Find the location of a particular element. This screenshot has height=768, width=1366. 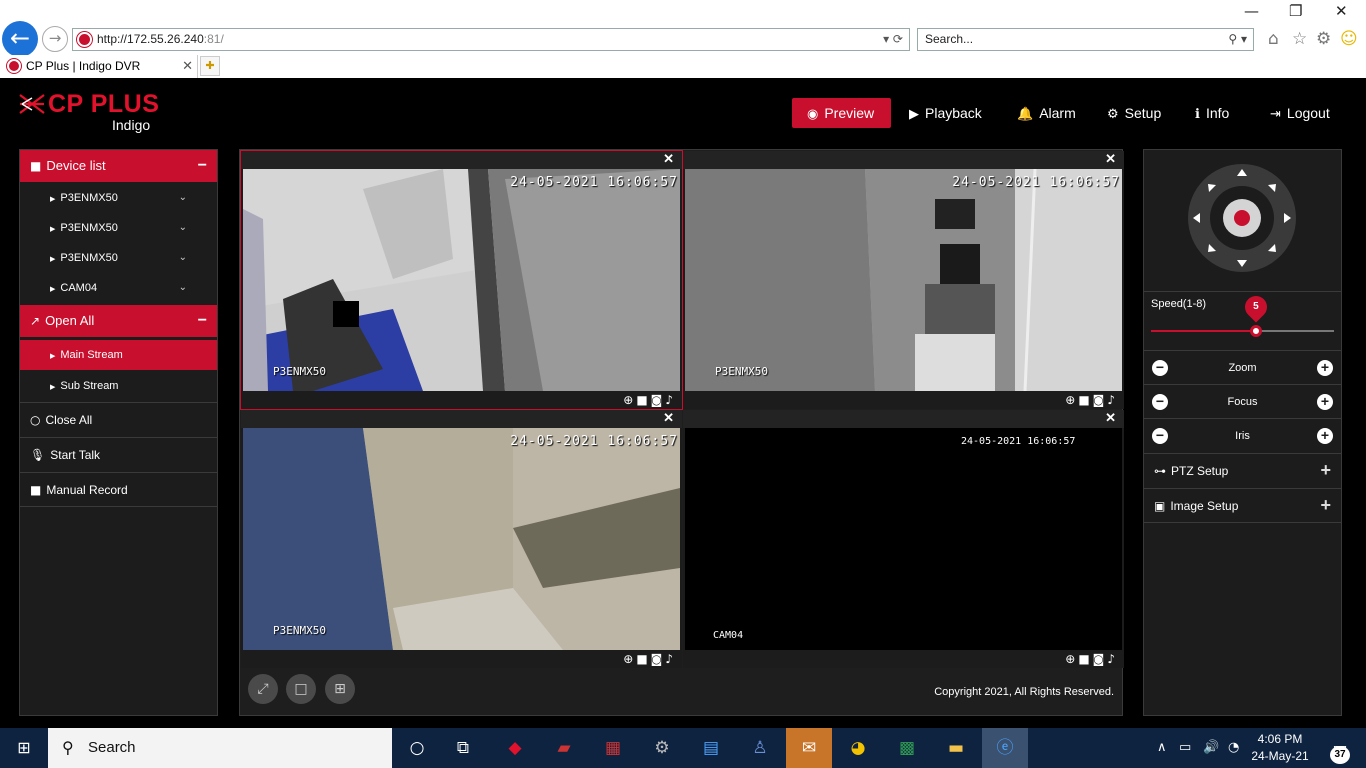

forward-button: → is located at coordinates (55, 39).